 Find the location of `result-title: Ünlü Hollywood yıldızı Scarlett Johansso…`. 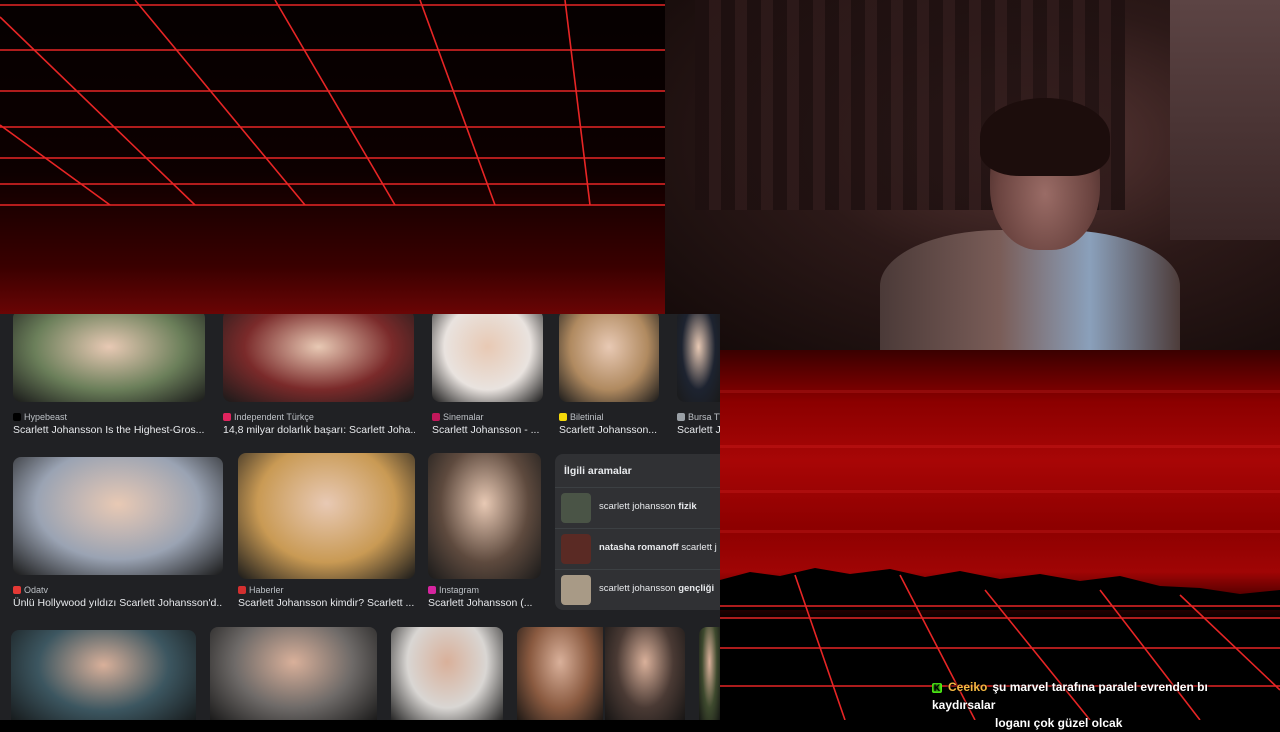

result-title: Ünlü Hollywood yıldızı Scarlett Johansso… is located at coordinates (118, 603).